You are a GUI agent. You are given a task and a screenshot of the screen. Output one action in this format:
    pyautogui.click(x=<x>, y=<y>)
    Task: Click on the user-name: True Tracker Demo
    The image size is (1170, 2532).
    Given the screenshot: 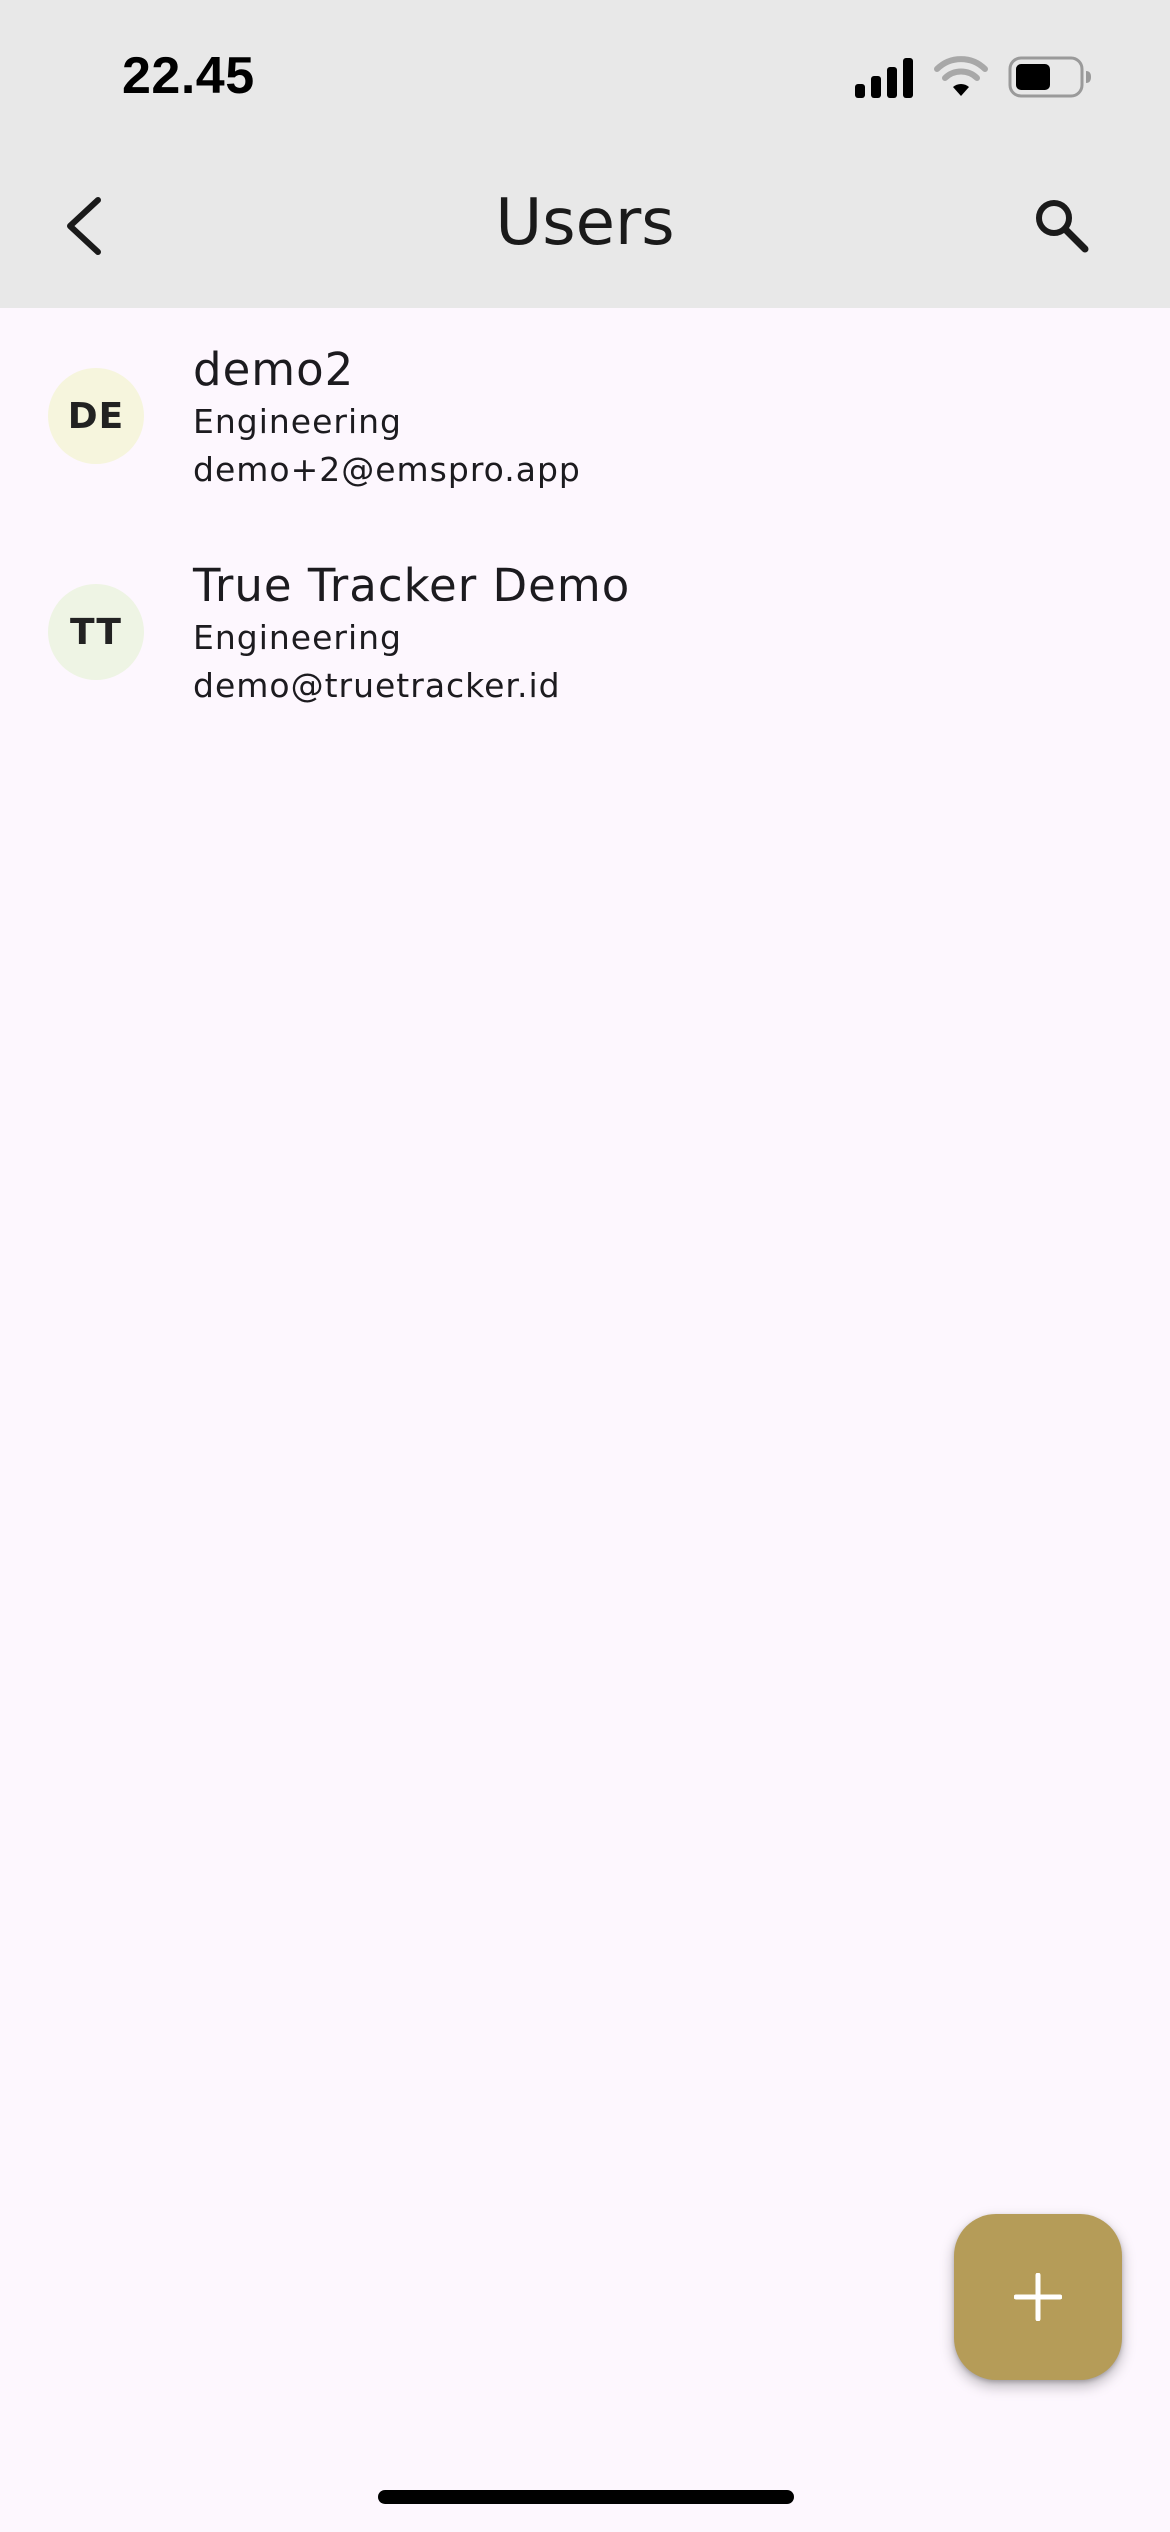 What is the action you would take?
    pyautogui.click(x=412, y=585)
    